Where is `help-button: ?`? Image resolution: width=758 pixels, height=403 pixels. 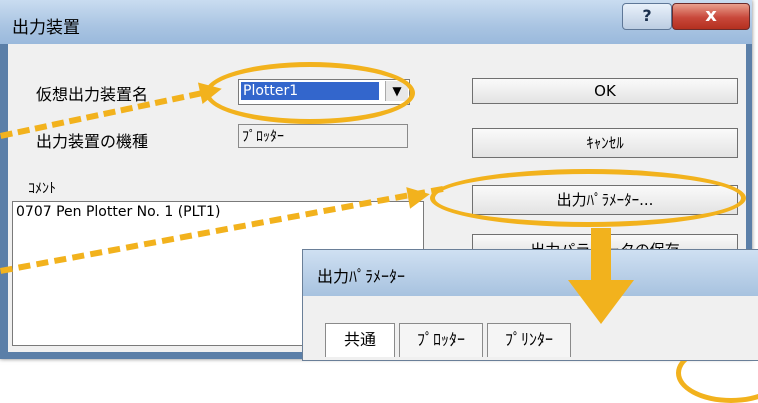 help-button: ? is located at coordinates (647, 16).